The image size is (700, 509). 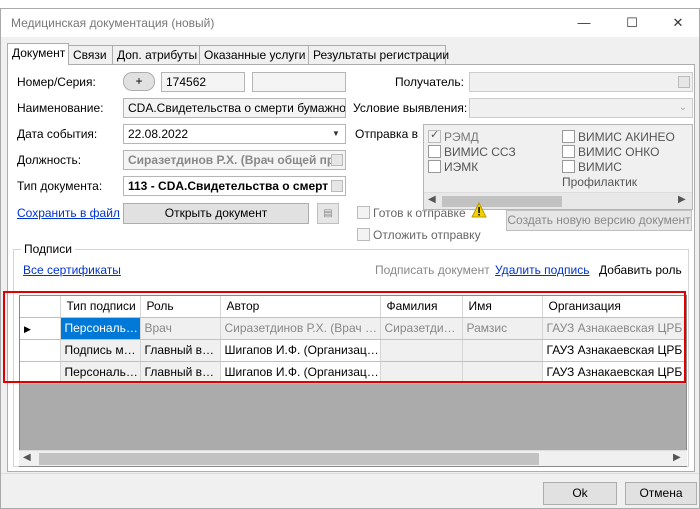 I want to click on name-field: CDA.Свидетельства о смерти бумажное, so click(x=234, y=108).